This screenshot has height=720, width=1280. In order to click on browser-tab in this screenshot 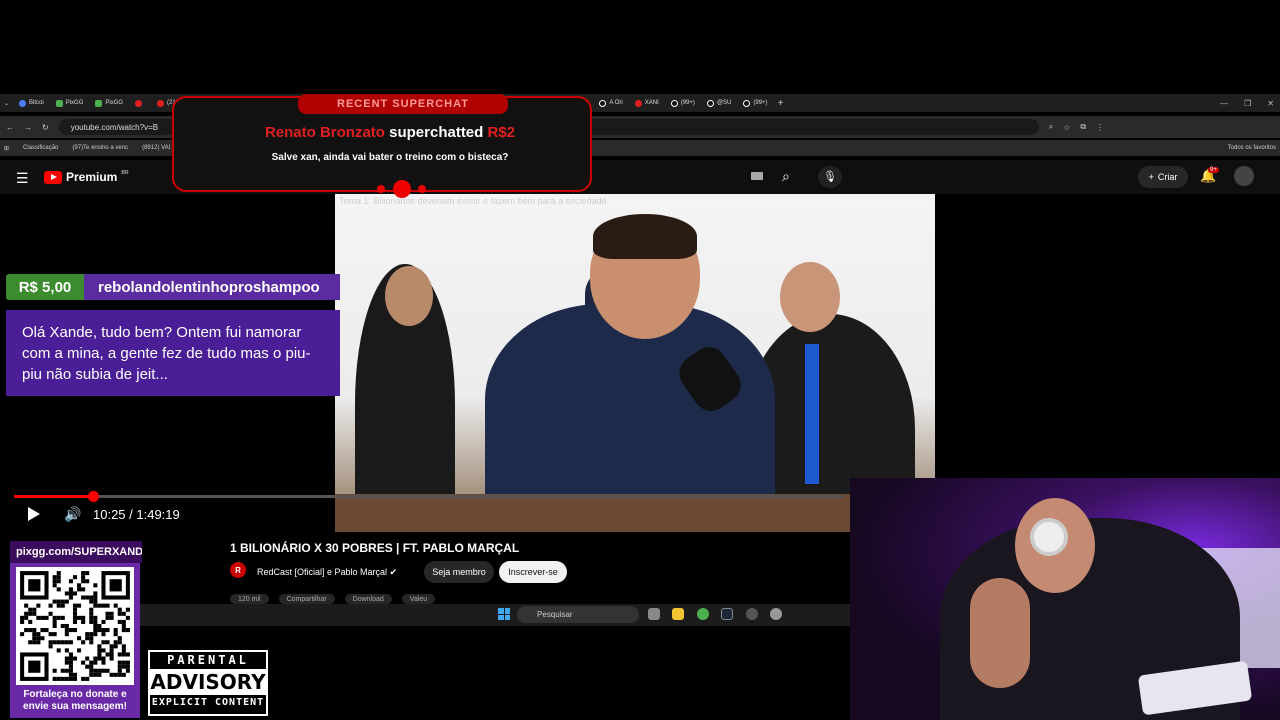, I will do `click(140, 103)`.